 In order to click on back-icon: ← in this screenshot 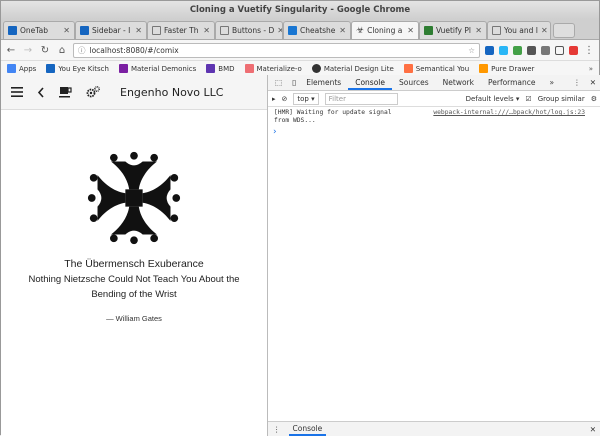, I will do `click(11, 50)`.